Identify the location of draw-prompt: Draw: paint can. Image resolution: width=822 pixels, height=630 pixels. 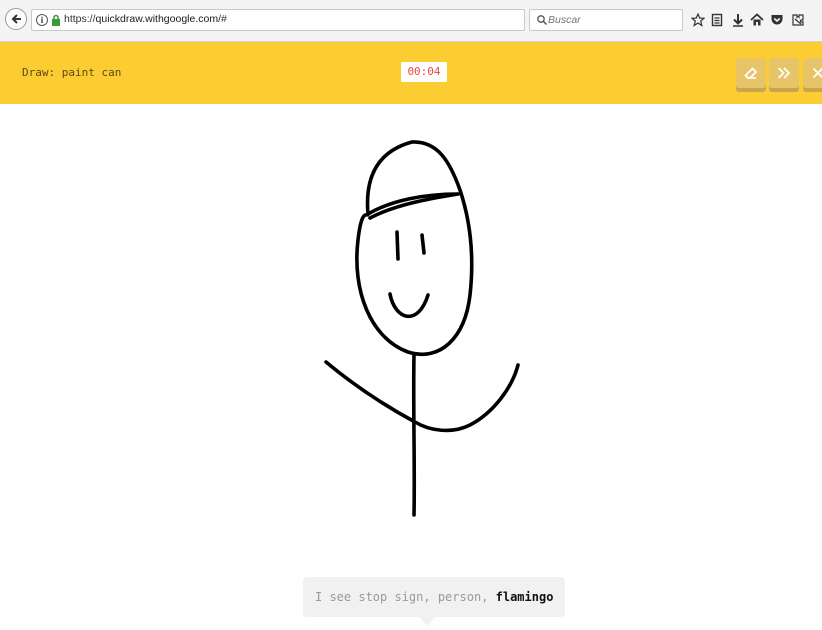
(71, 72).